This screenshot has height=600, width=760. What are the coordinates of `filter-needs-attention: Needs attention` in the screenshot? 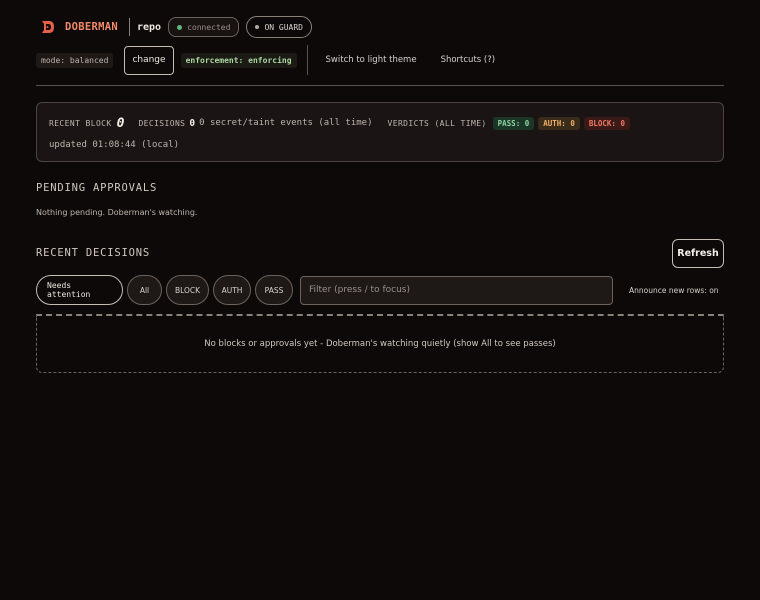 It's located at (79, 290).